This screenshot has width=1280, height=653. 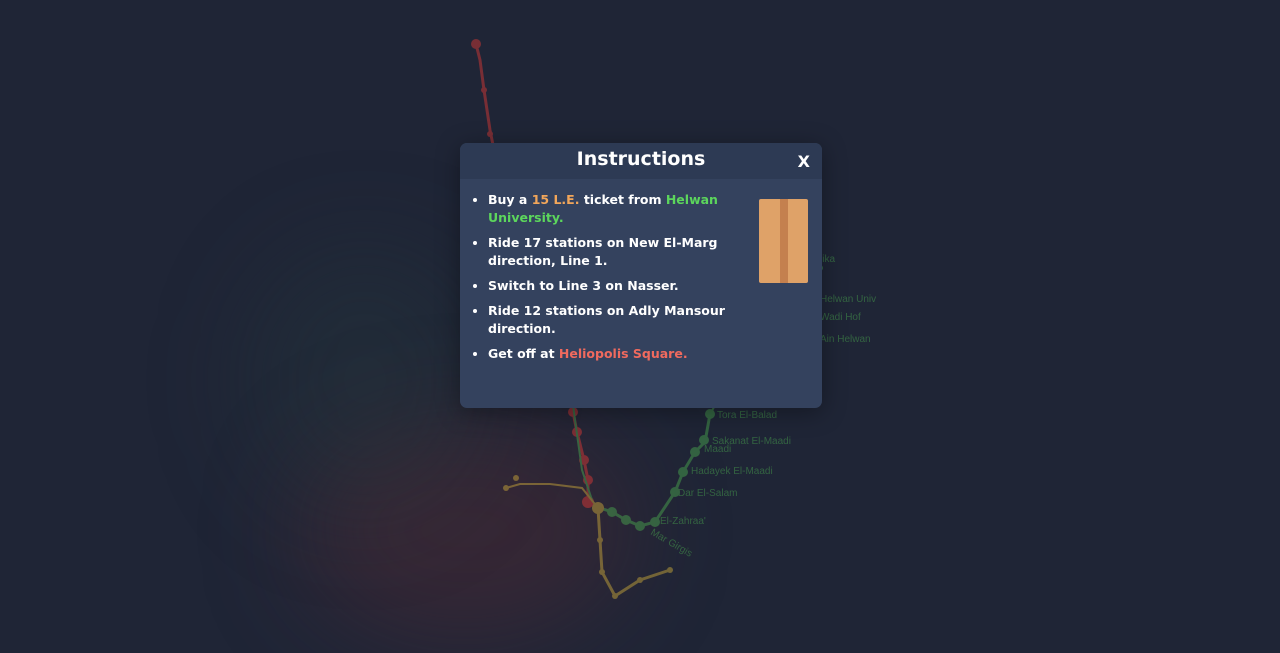 I want to click on modal-title: Instructions, so click(x=641, y=159).